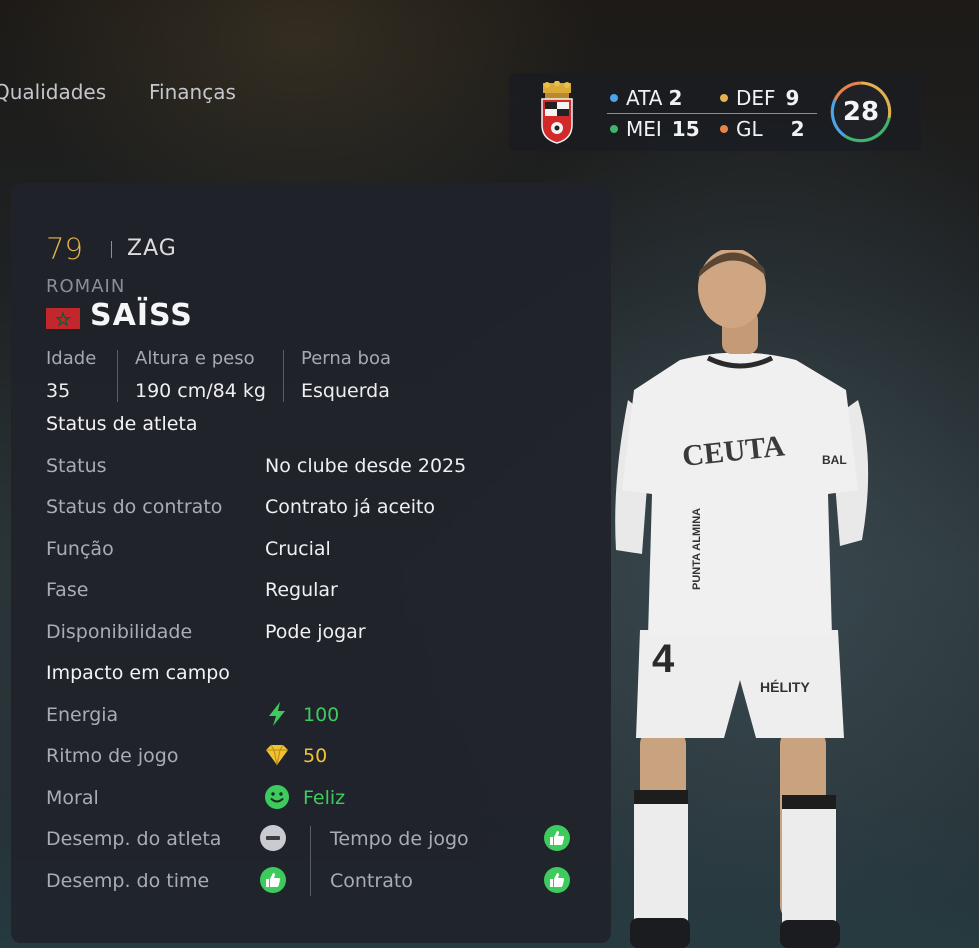 This screenshot has width=979, height=948. I want to click on morocco-flag-icon, so click(63, 318).